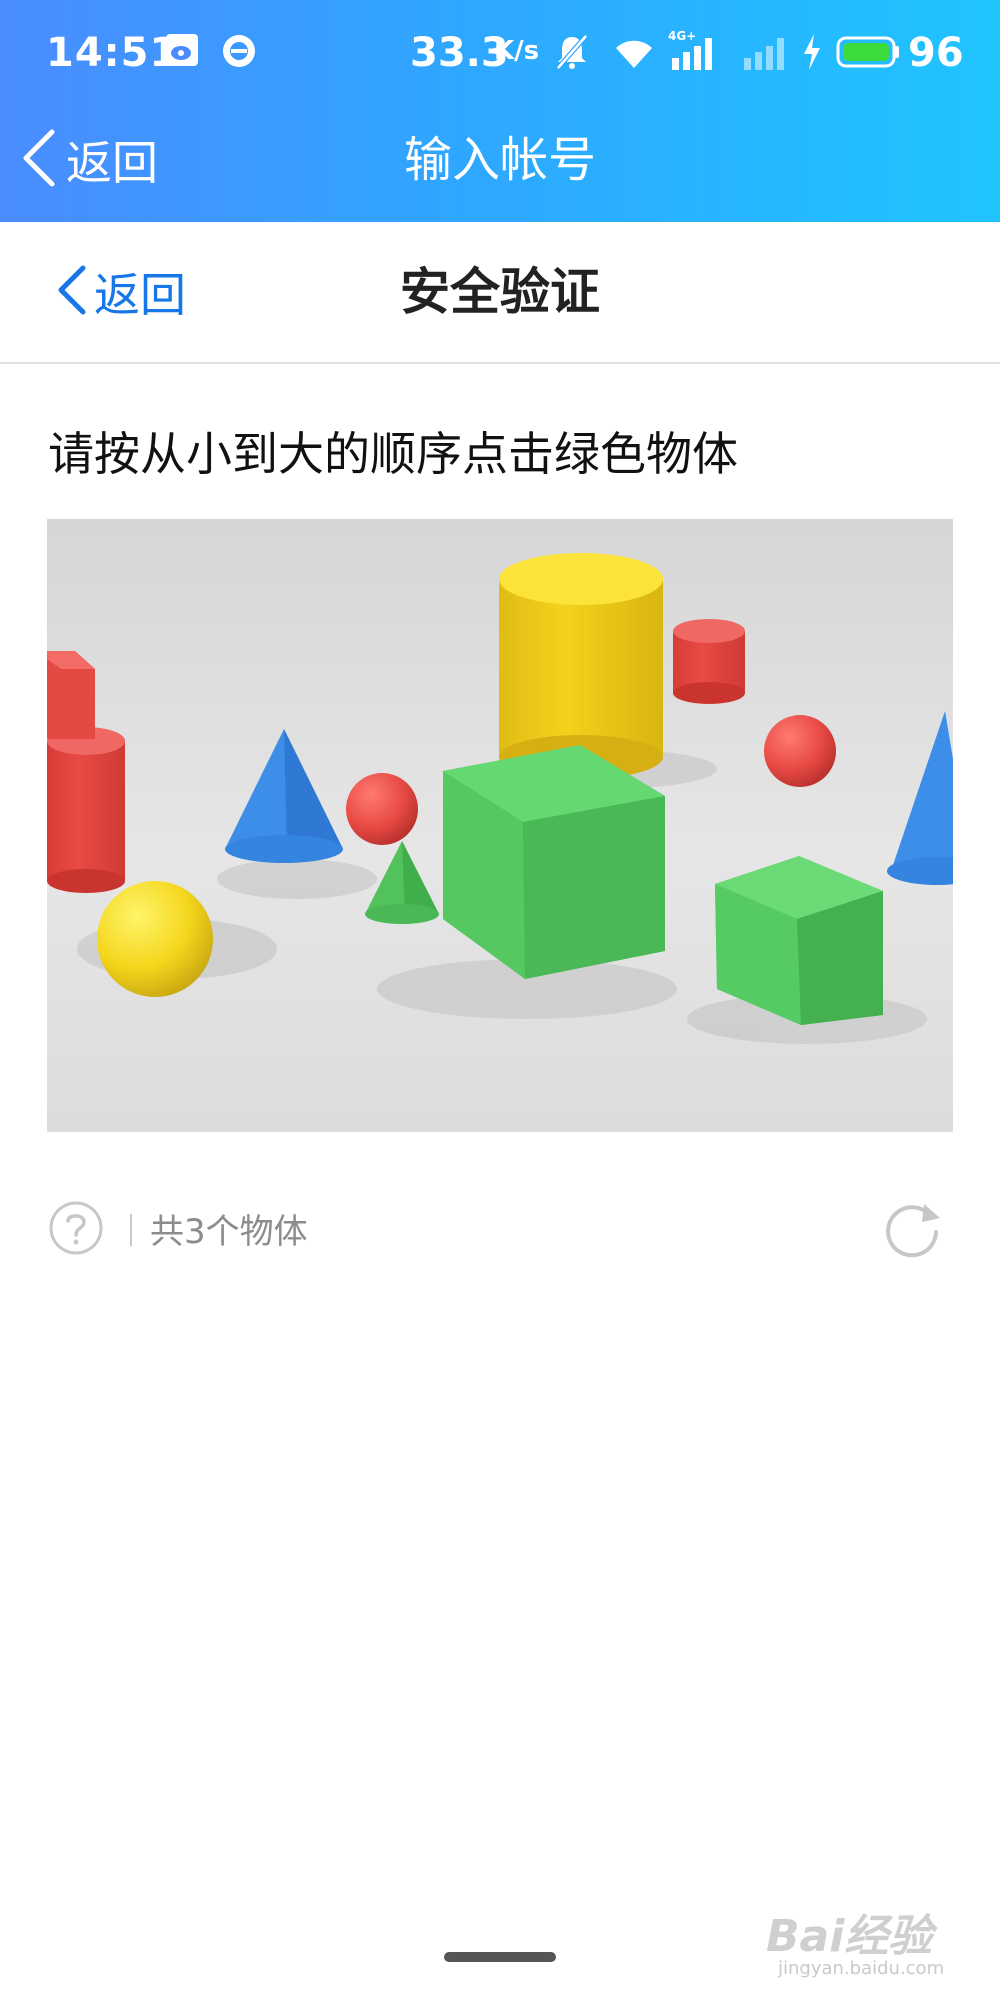 This screenshot has height=2000, width=1000. Describe the element at coordinates (155, 939) in the screenshot. I see `yellow-sphere` at that location.